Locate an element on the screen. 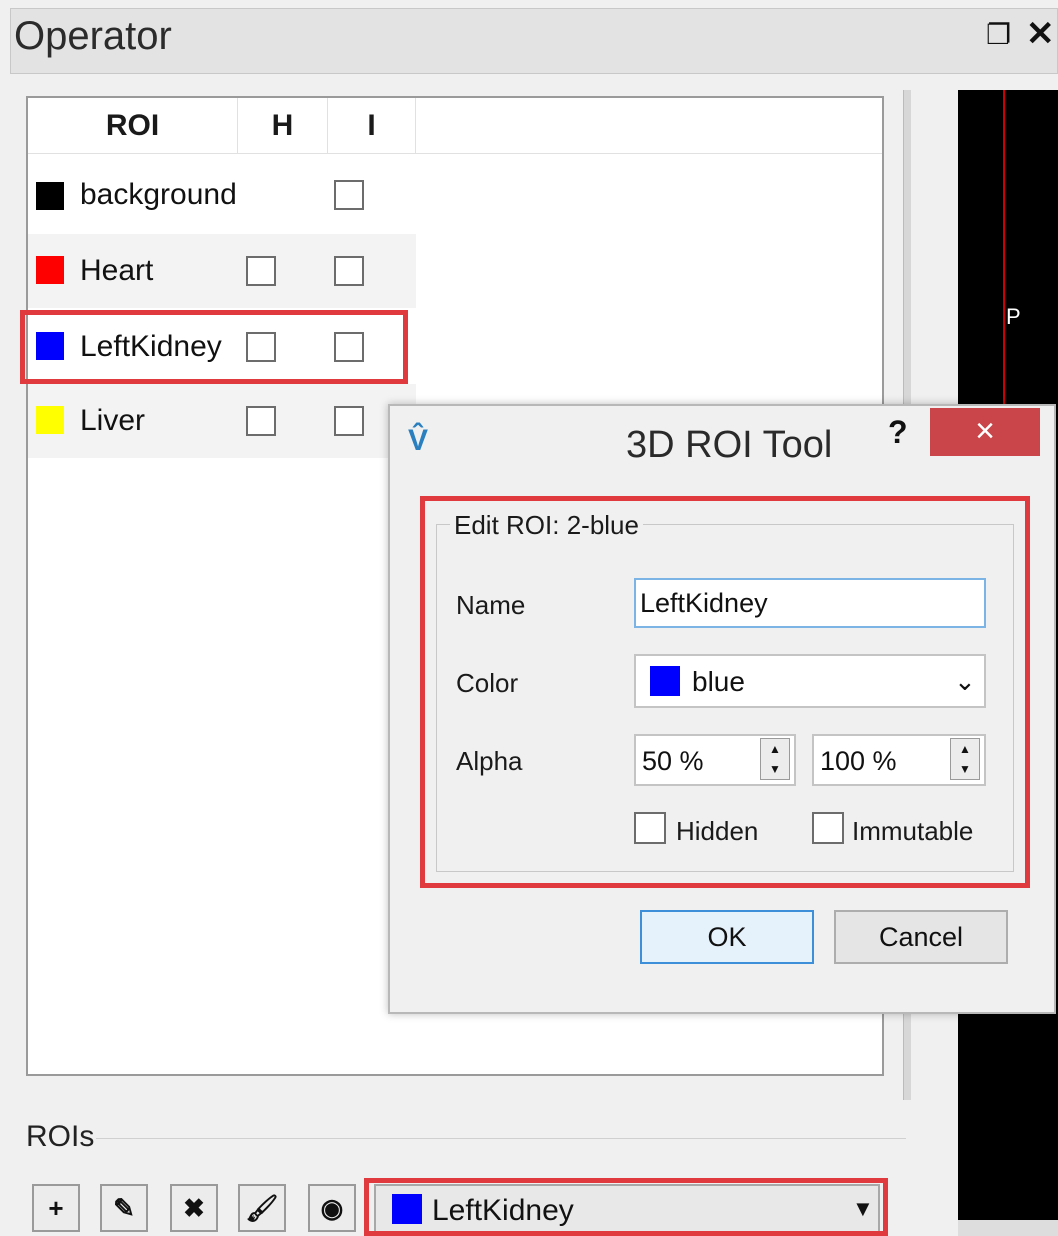  pencil-icon: ✎ is located at coordinates (124, 1208).